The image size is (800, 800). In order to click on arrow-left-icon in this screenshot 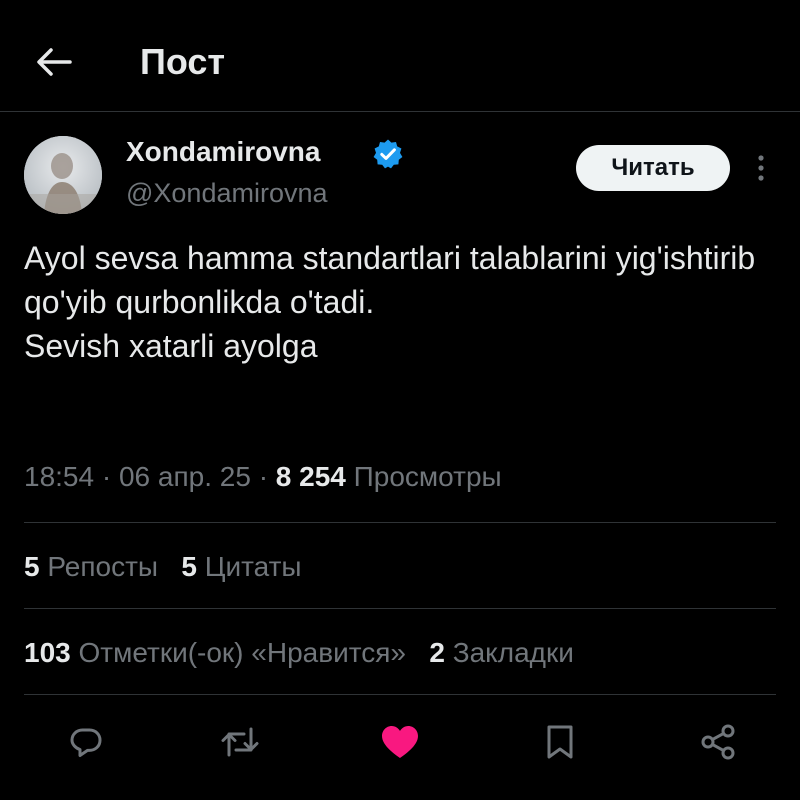, I will do `click(54, 62)`.